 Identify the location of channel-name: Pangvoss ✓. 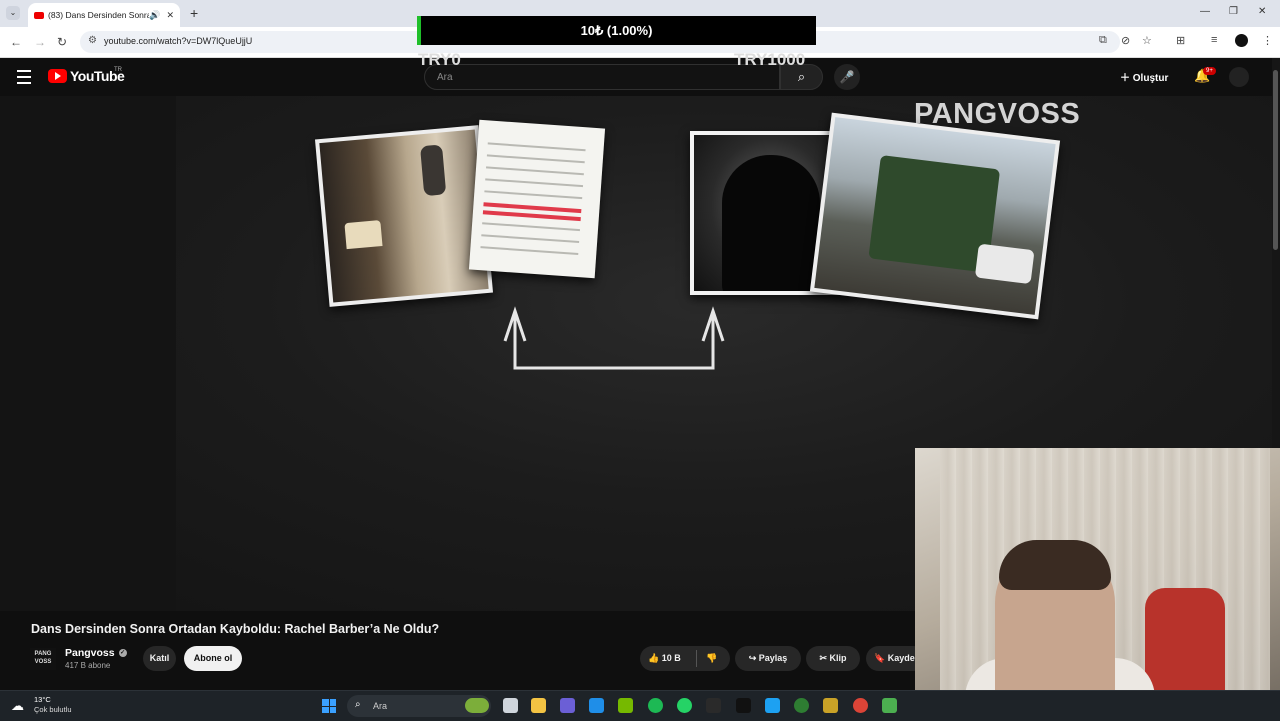
(96, 653).